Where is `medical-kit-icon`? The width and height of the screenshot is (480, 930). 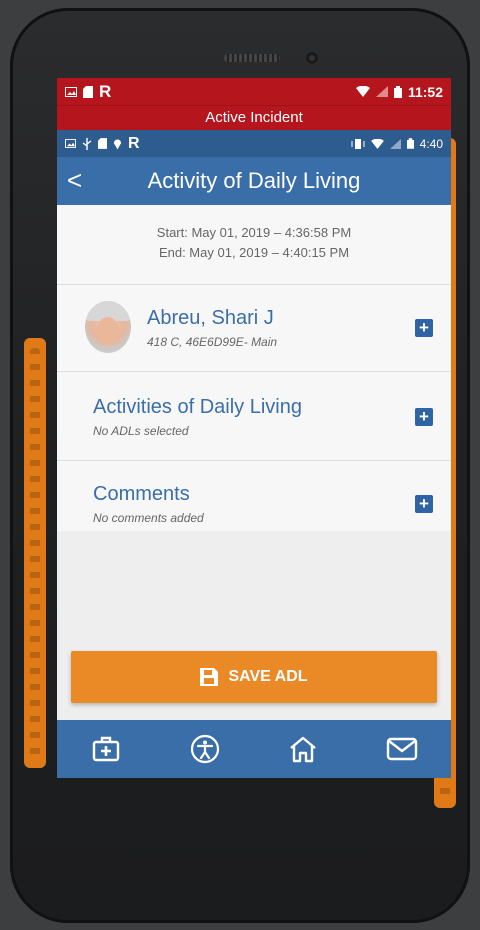
medical-kit-icon is located at coordinates (106, 749).